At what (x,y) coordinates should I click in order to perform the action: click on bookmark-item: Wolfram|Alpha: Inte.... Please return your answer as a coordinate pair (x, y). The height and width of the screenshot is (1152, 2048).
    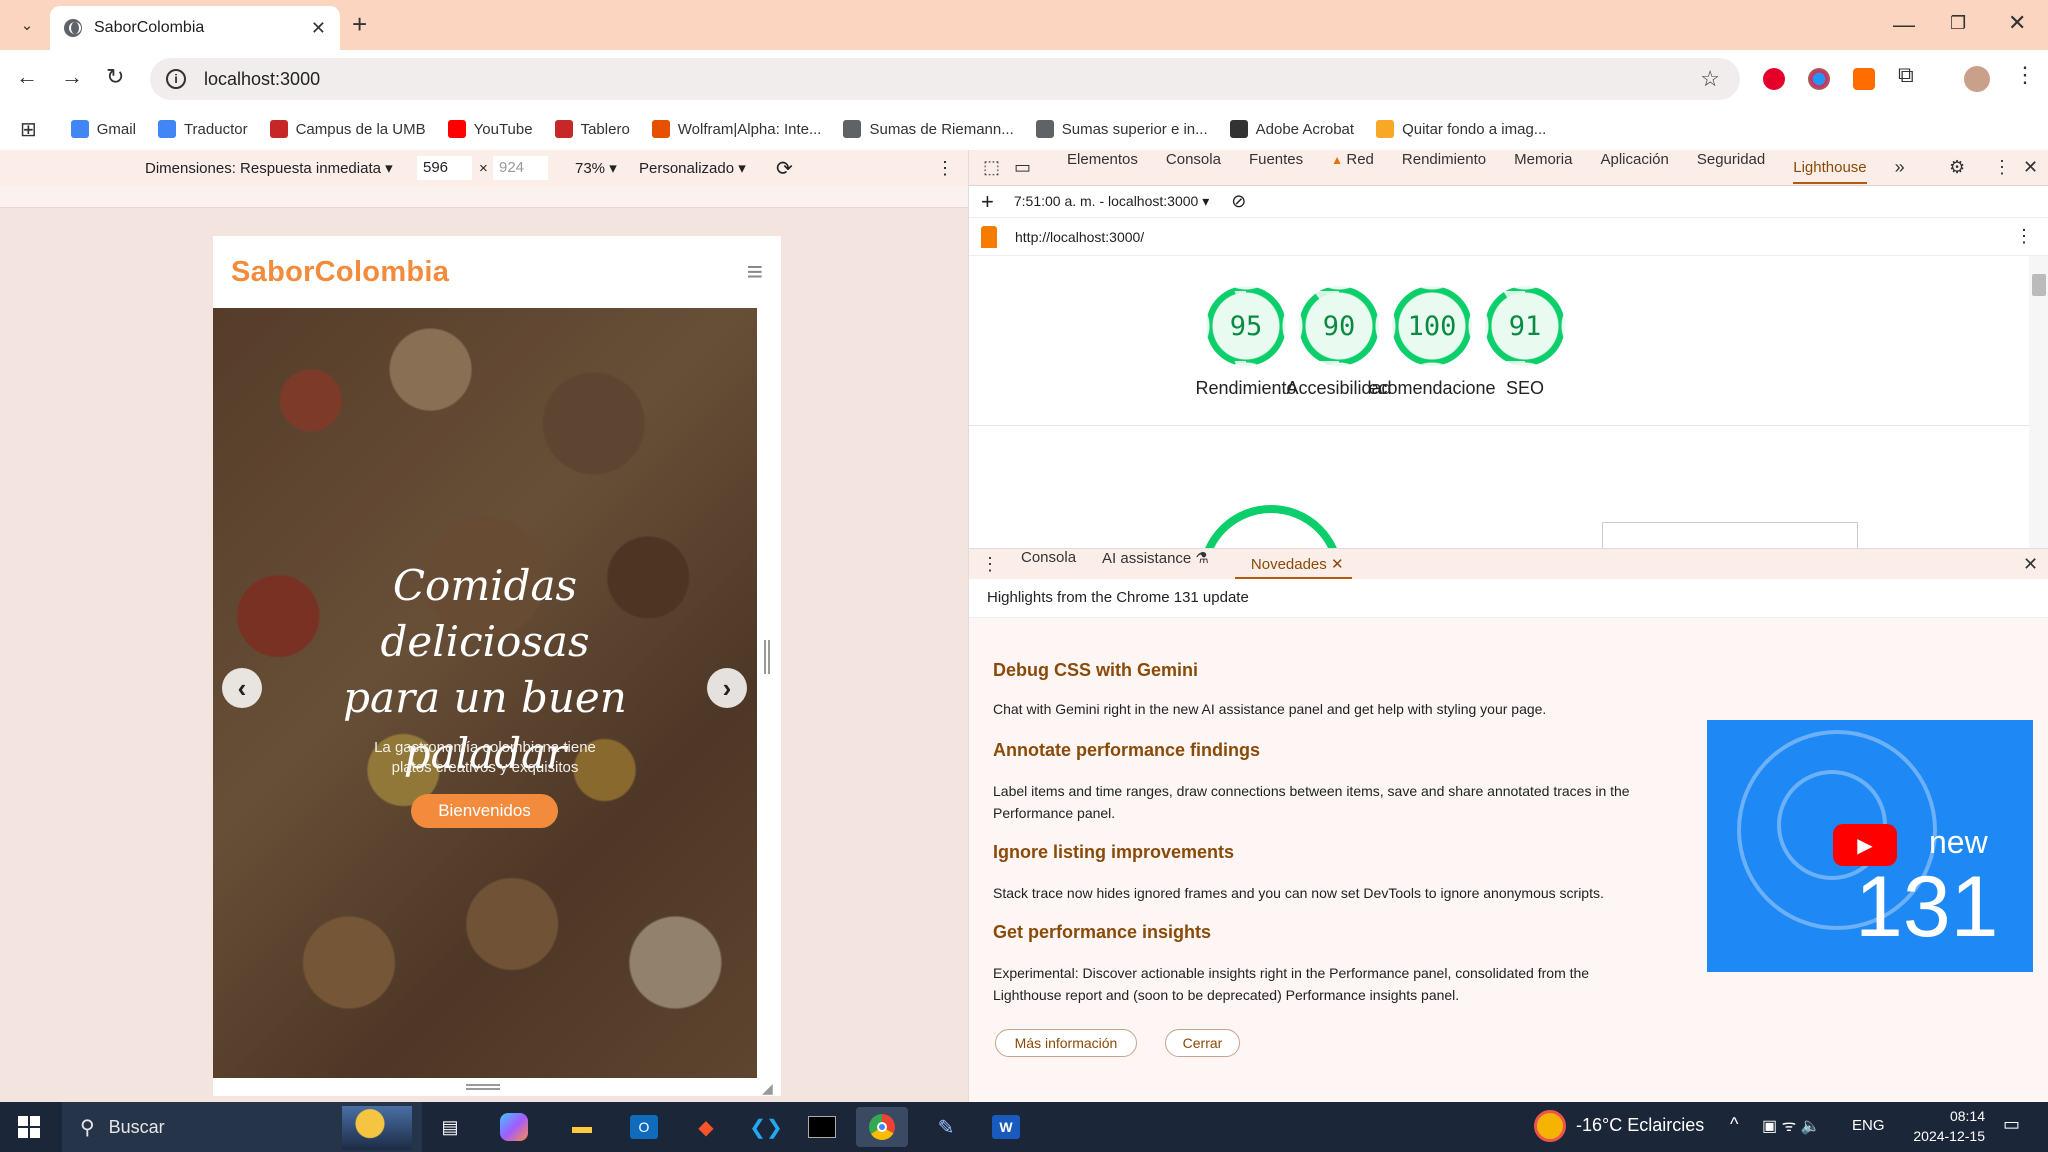
    Looking at the image, I should click on (736, 129).